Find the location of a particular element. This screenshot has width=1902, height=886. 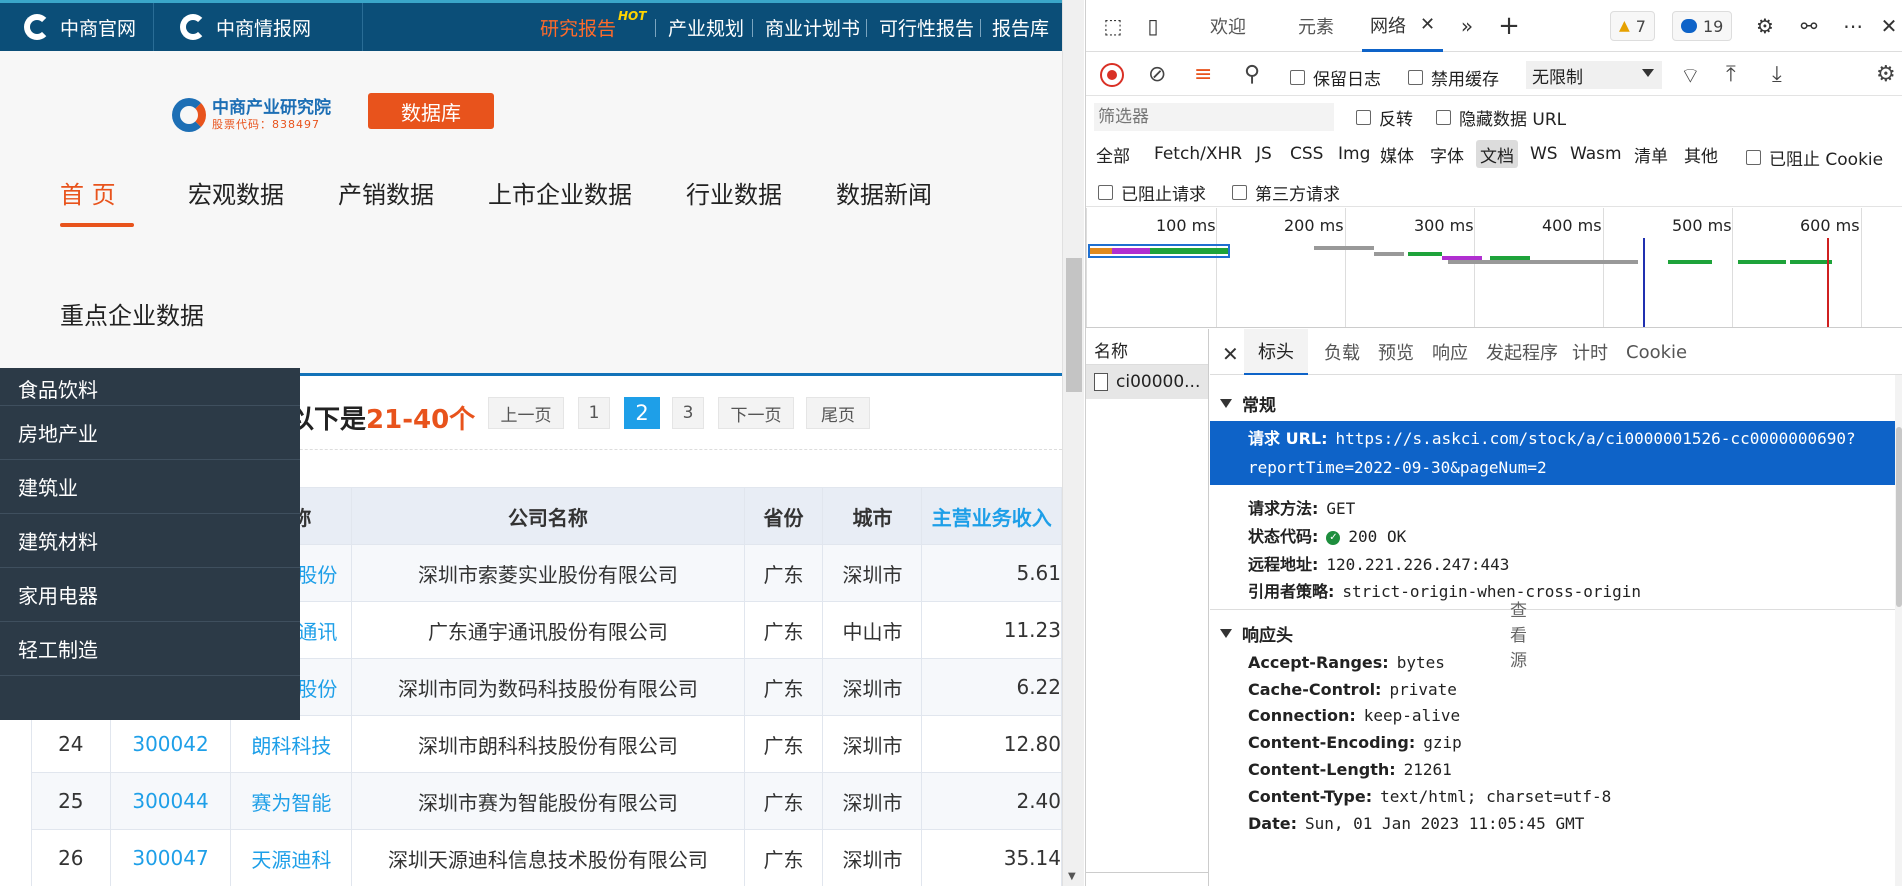

detail-scrollbar is located at coordinates (1898, 630).